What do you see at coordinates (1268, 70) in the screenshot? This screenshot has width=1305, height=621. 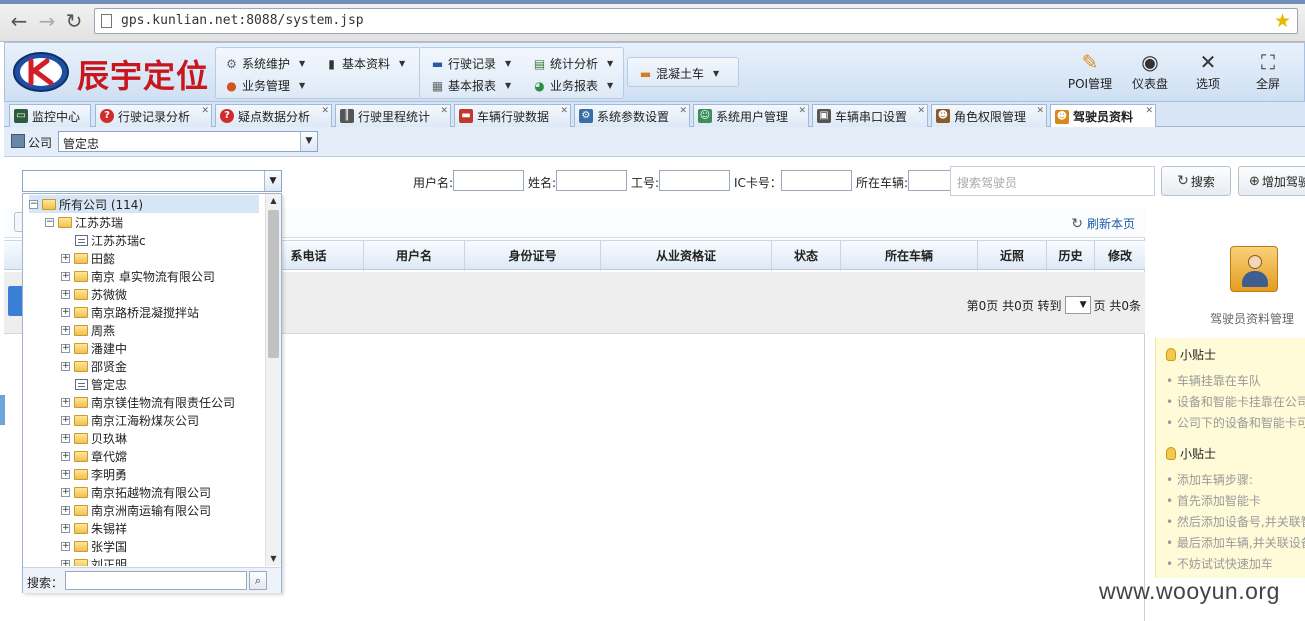 I see `fullscreen-button: ⛶ 全屏` at bounding box center [1268, 70].